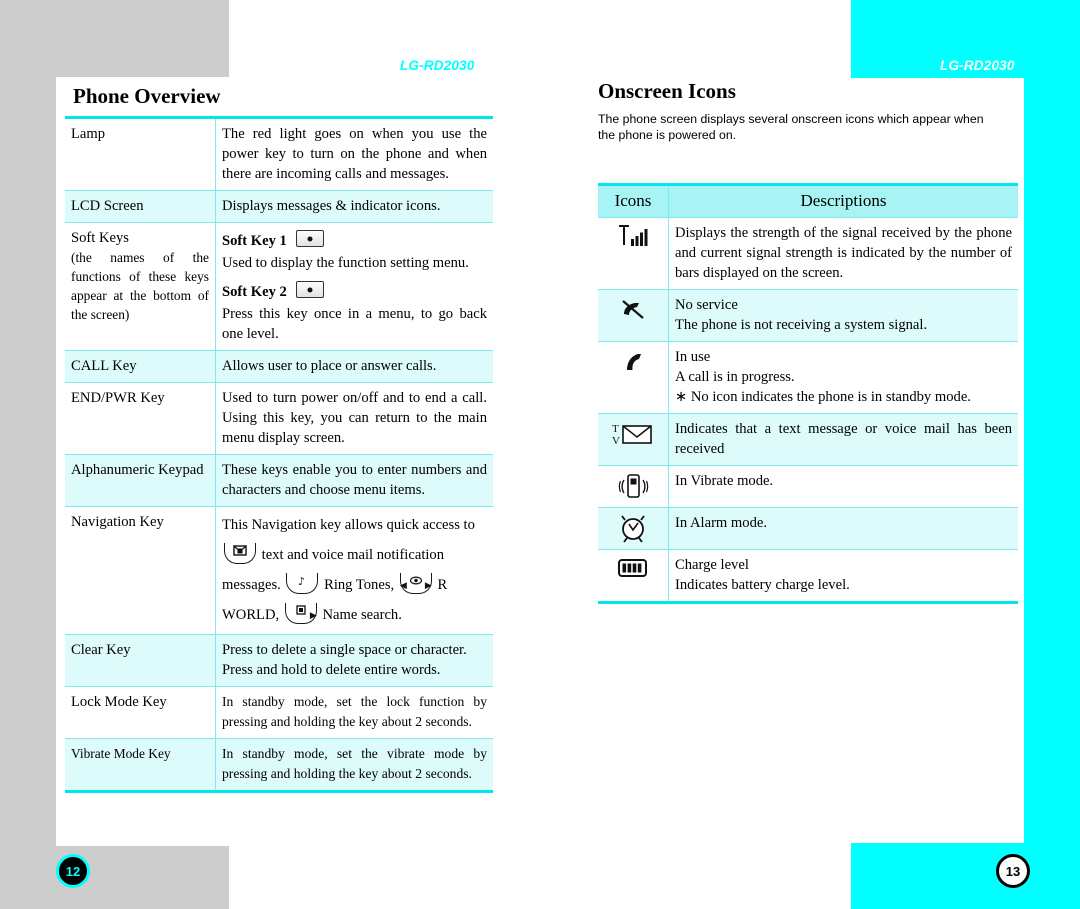 The height and width of the screenshot is (909, 1080). I want to click on term-cell: Lamp, so click(140, 155).